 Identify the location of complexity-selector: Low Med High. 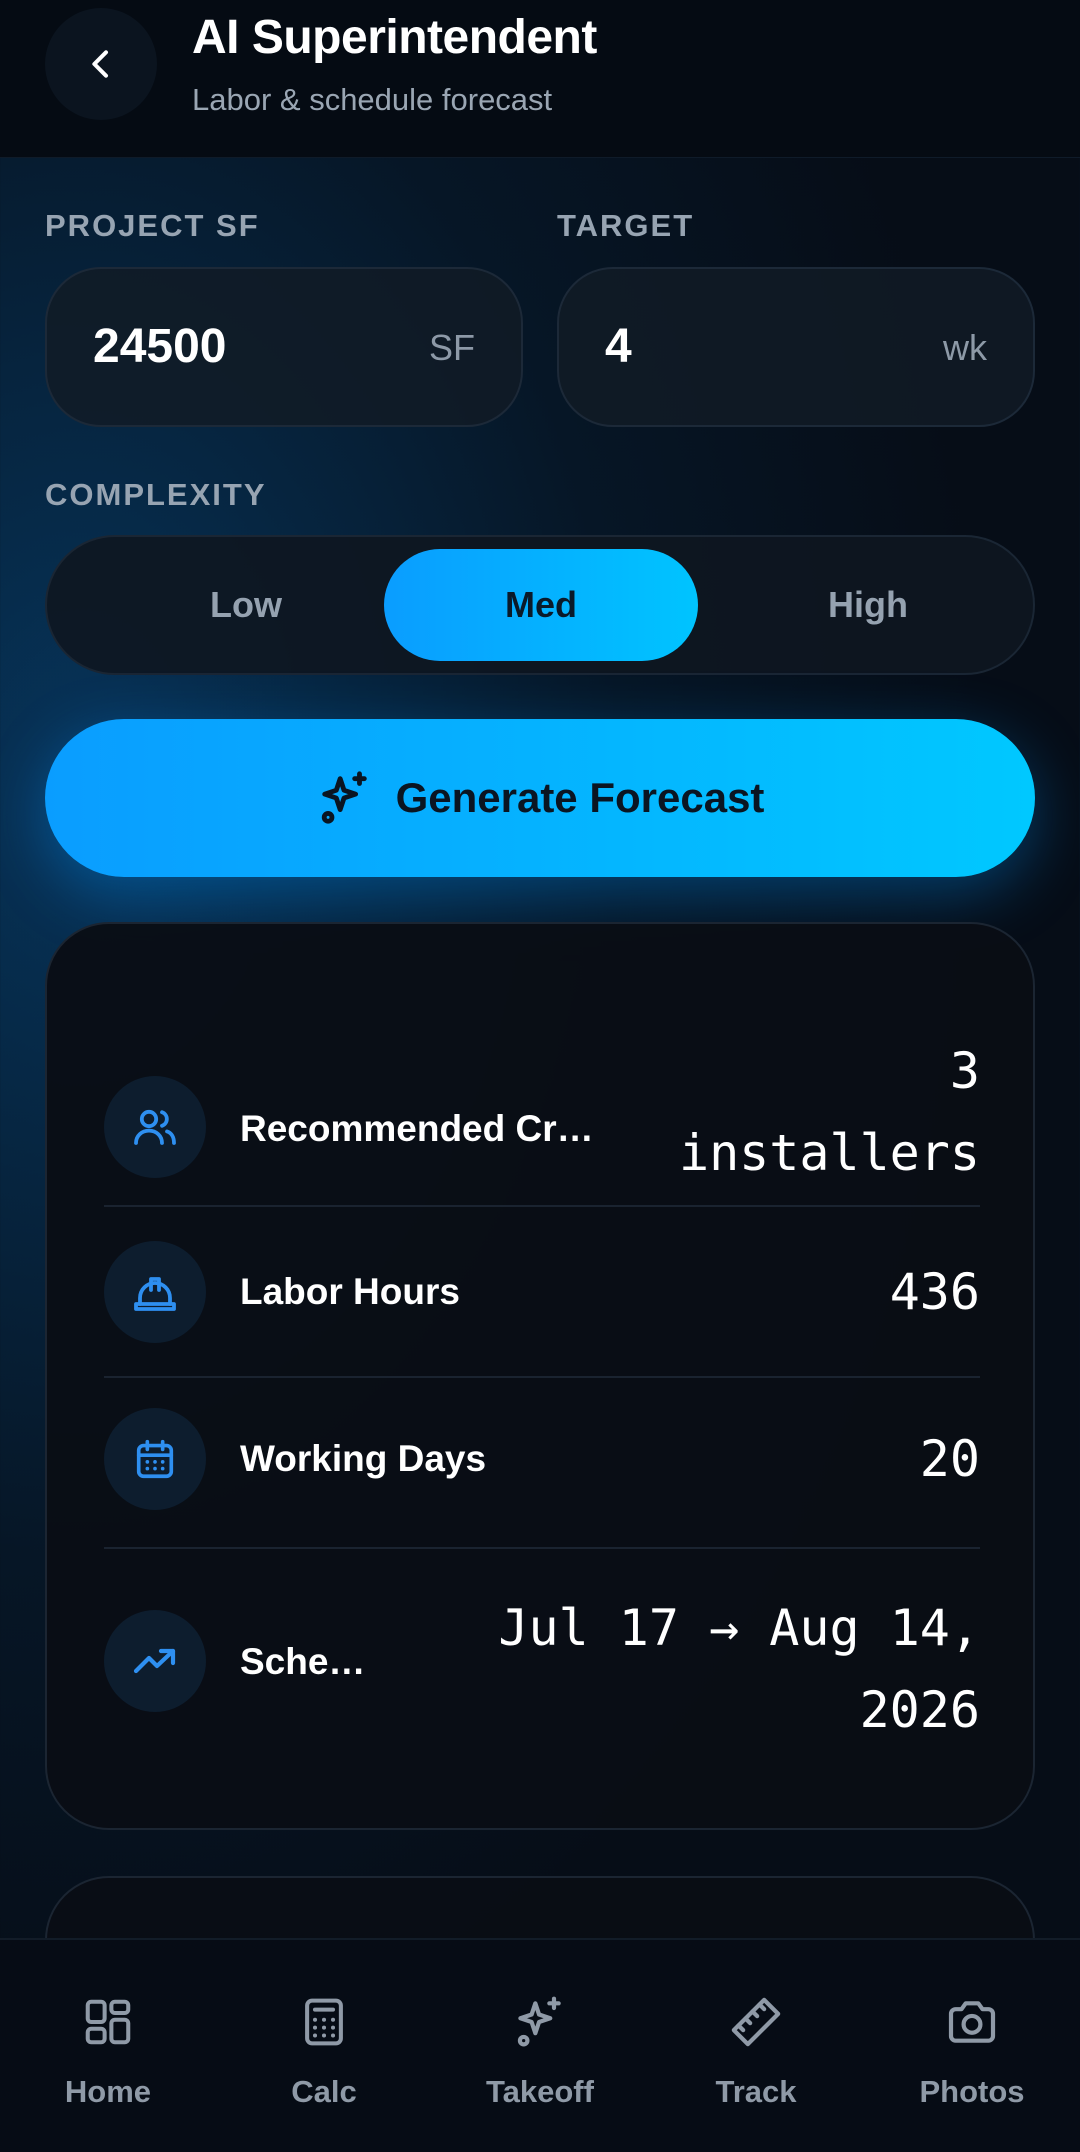
(540, 605).